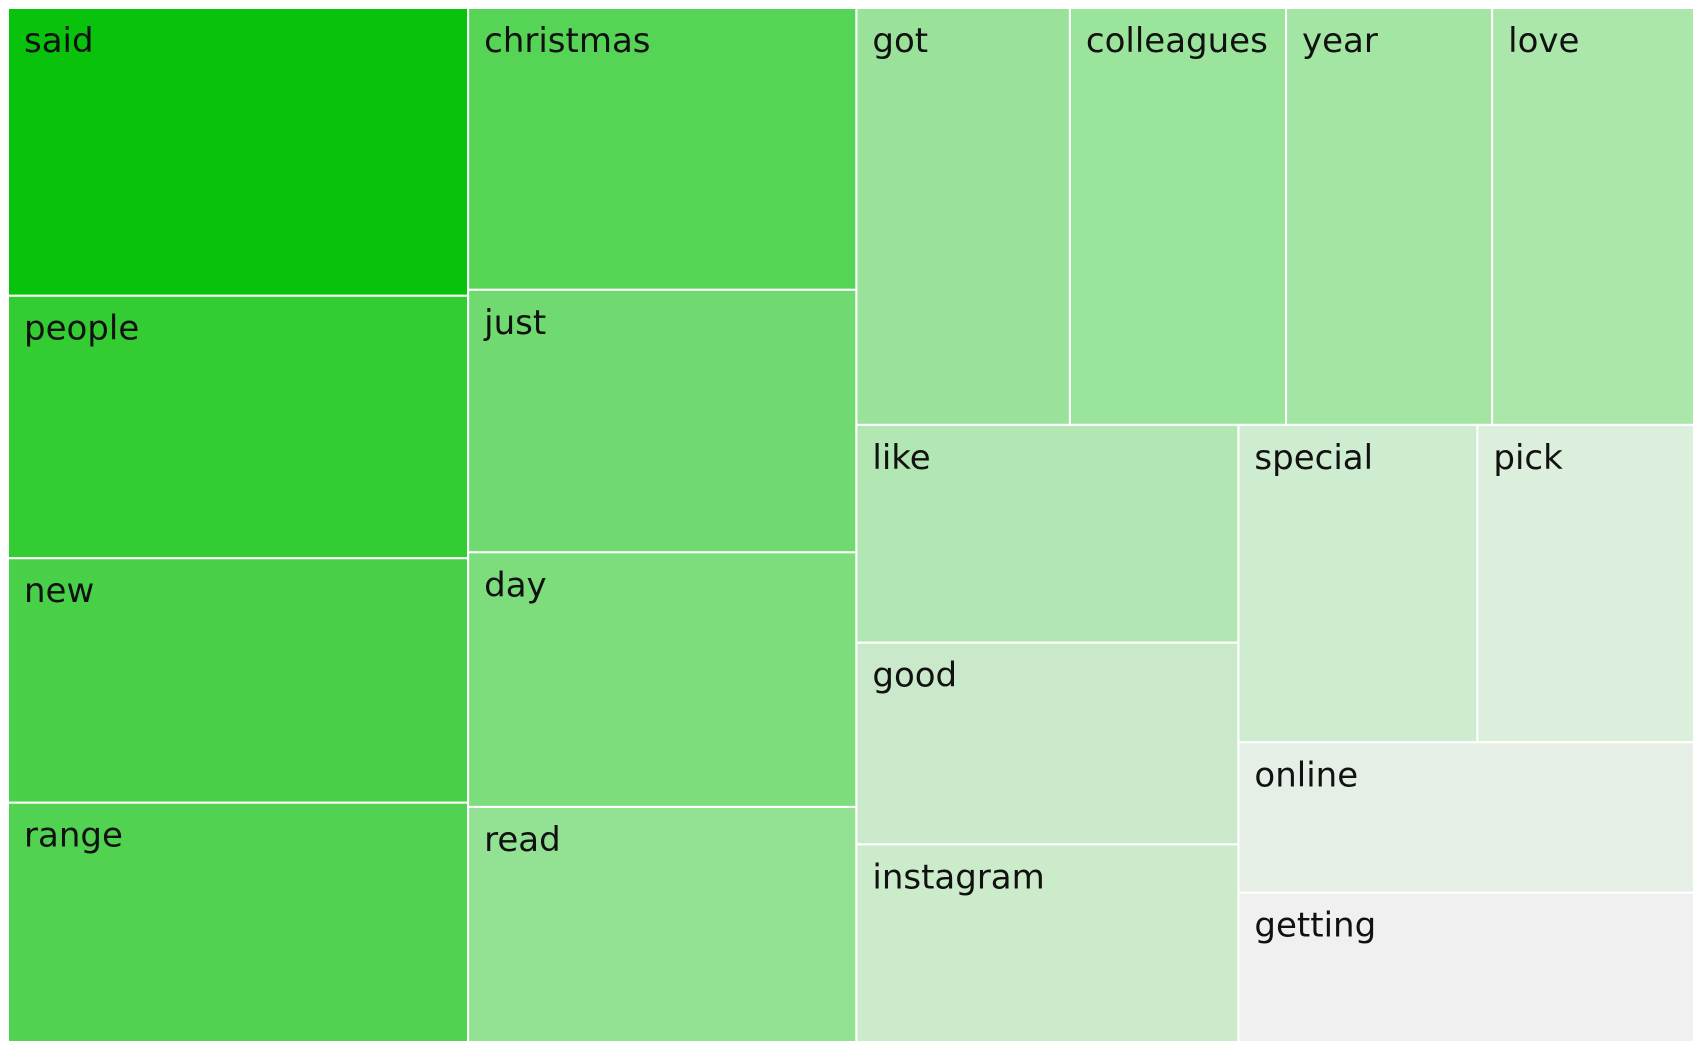 The width and height of the screenshot is (1702, 1050). I want to click on treemap-label-online: online, so click(1306, 775).